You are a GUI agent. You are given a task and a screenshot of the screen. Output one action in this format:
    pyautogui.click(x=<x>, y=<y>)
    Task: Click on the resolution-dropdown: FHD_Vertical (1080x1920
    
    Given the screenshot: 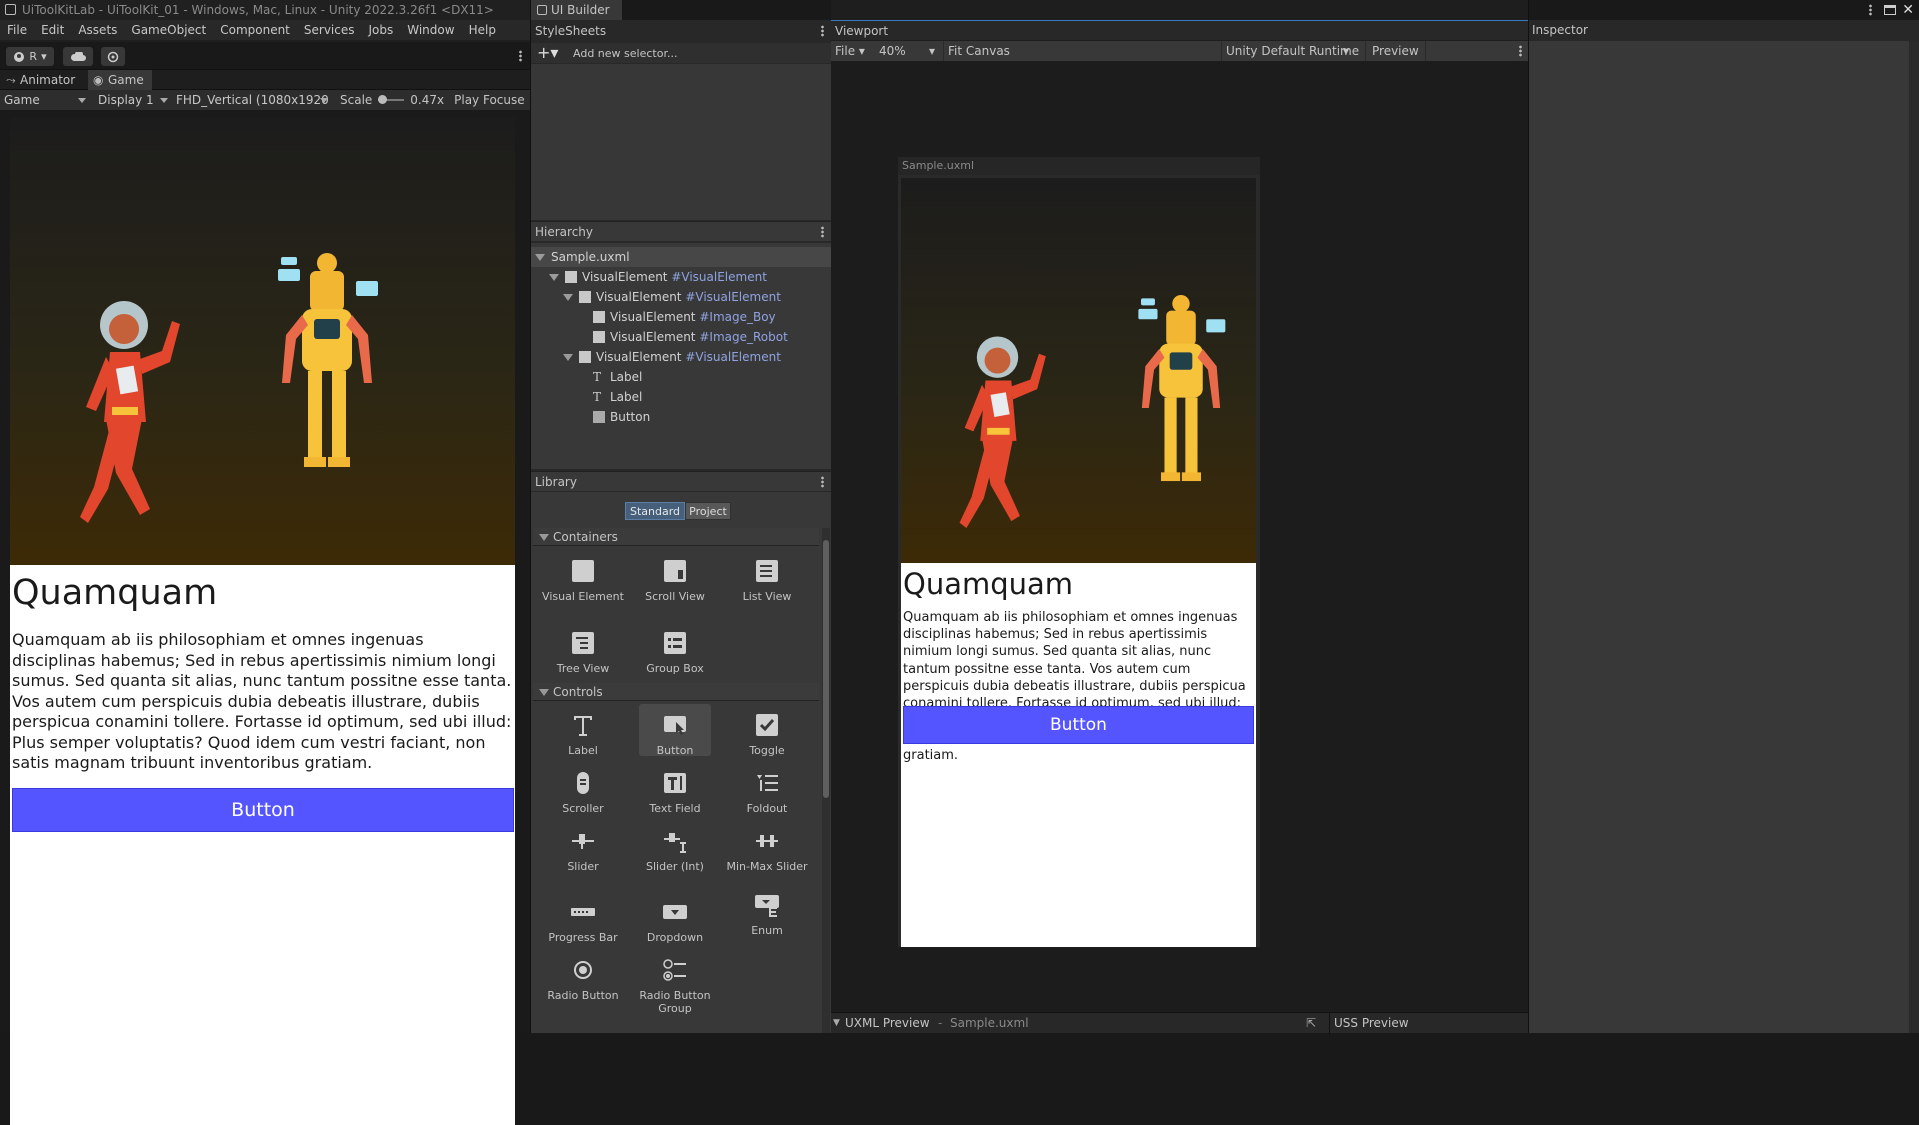 What is the action you would take?
    pyautogui.click(x=252, y=100)
    